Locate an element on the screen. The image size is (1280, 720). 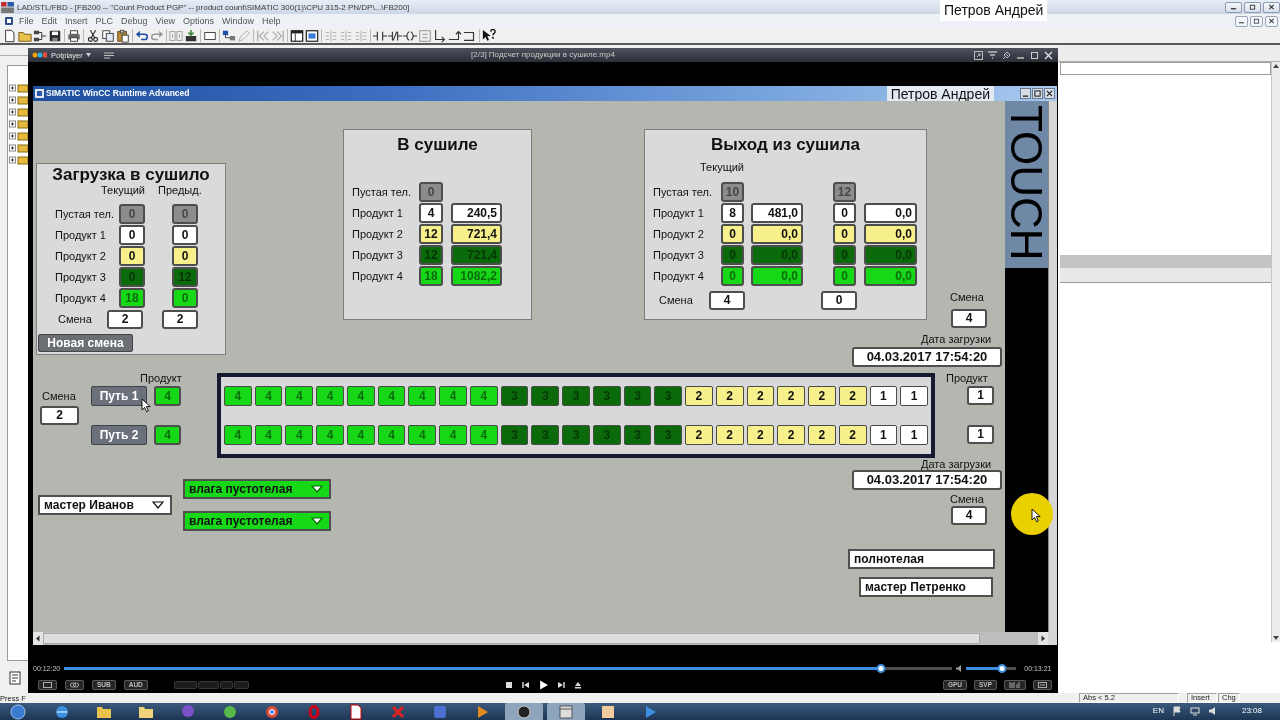
new-file-icon is located at coordinates (10, 35).